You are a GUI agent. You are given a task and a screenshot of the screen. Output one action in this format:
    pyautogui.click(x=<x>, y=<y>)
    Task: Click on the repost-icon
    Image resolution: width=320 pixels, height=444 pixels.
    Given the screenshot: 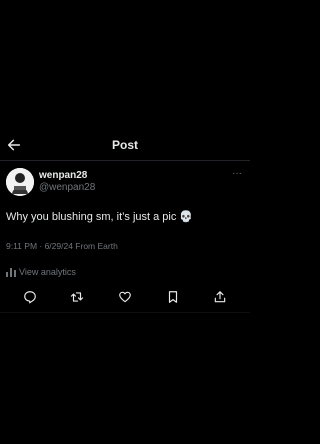 What is the action you would take?
    pyautogui.click(x=77, y=297)
    